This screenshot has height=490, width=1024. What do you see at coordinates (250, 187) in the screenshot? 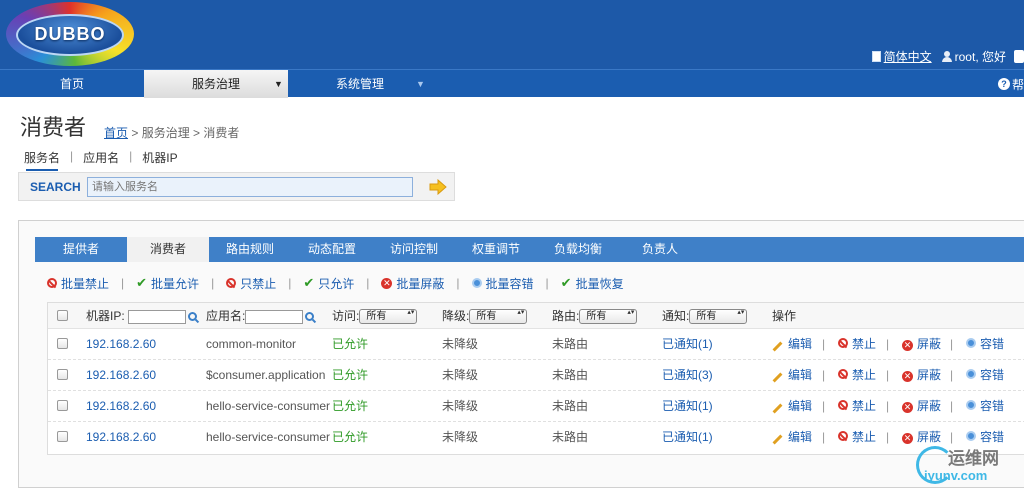
I see `search-input` at bounding box center [250, 187].